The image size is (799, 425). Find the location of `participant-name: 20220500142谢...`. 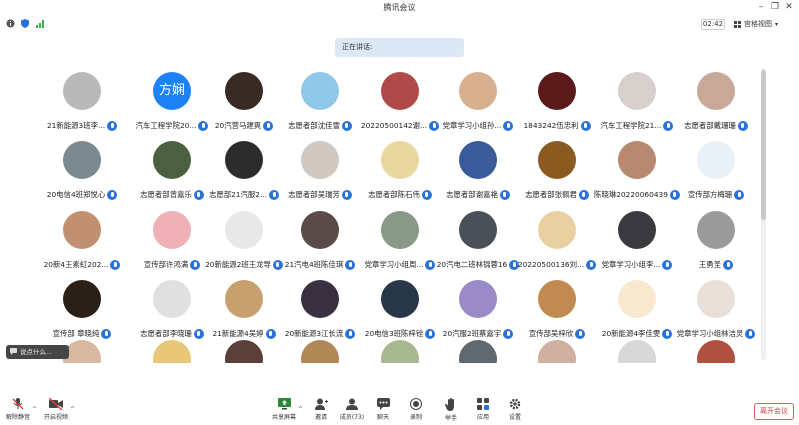

participant-name: 20220500142谢... is located at coordinates (394, 125).